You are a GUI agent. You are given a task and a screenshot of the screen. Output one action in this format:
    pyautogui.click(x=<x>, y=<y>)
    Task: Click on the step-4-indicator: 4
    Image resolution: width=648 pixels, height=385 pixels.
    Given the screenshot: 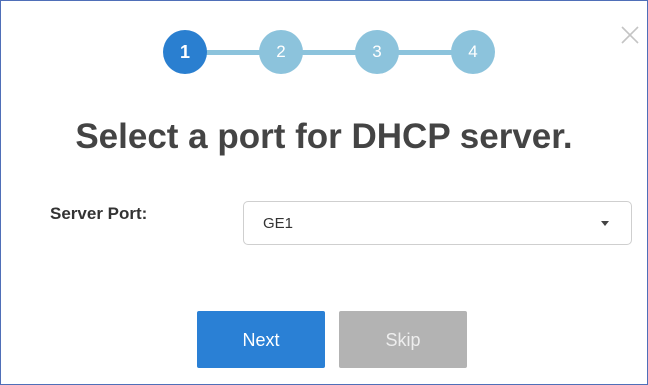 What is the action you would take?
    pyautogui.click(x=473, y=52)
    